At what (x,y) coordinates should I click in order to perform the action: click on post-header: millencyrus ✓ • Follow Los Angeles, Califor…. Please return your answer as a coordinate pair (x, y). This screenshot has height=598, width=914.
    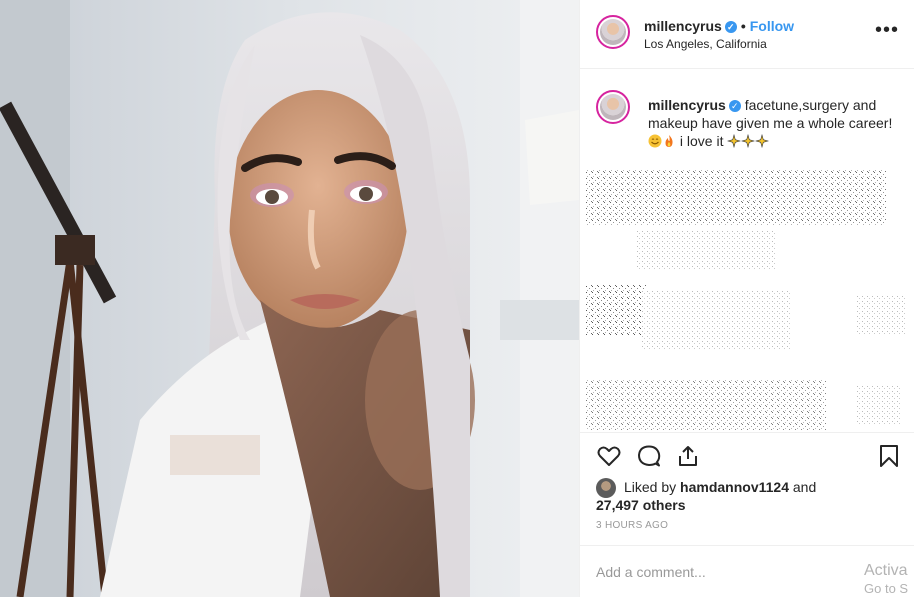
    Looking at the image, I should click on (747, 34).